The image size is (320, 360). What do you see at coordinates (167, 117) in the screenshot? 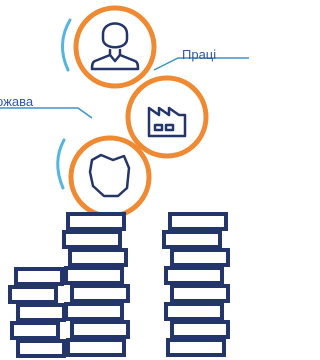
I see `factory-circle` at bounding box center [167, 117].